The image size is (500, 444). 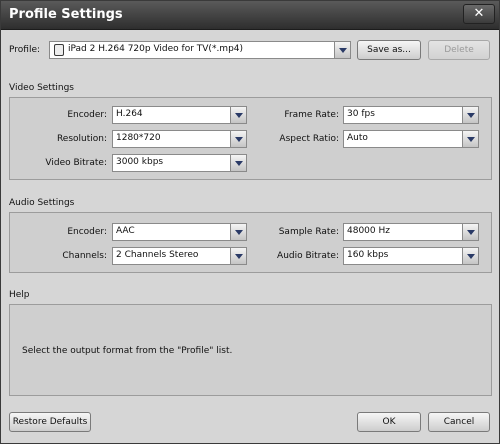 I want to click on audio-encoder-label: Encoder:, so click(x=87, y=232).